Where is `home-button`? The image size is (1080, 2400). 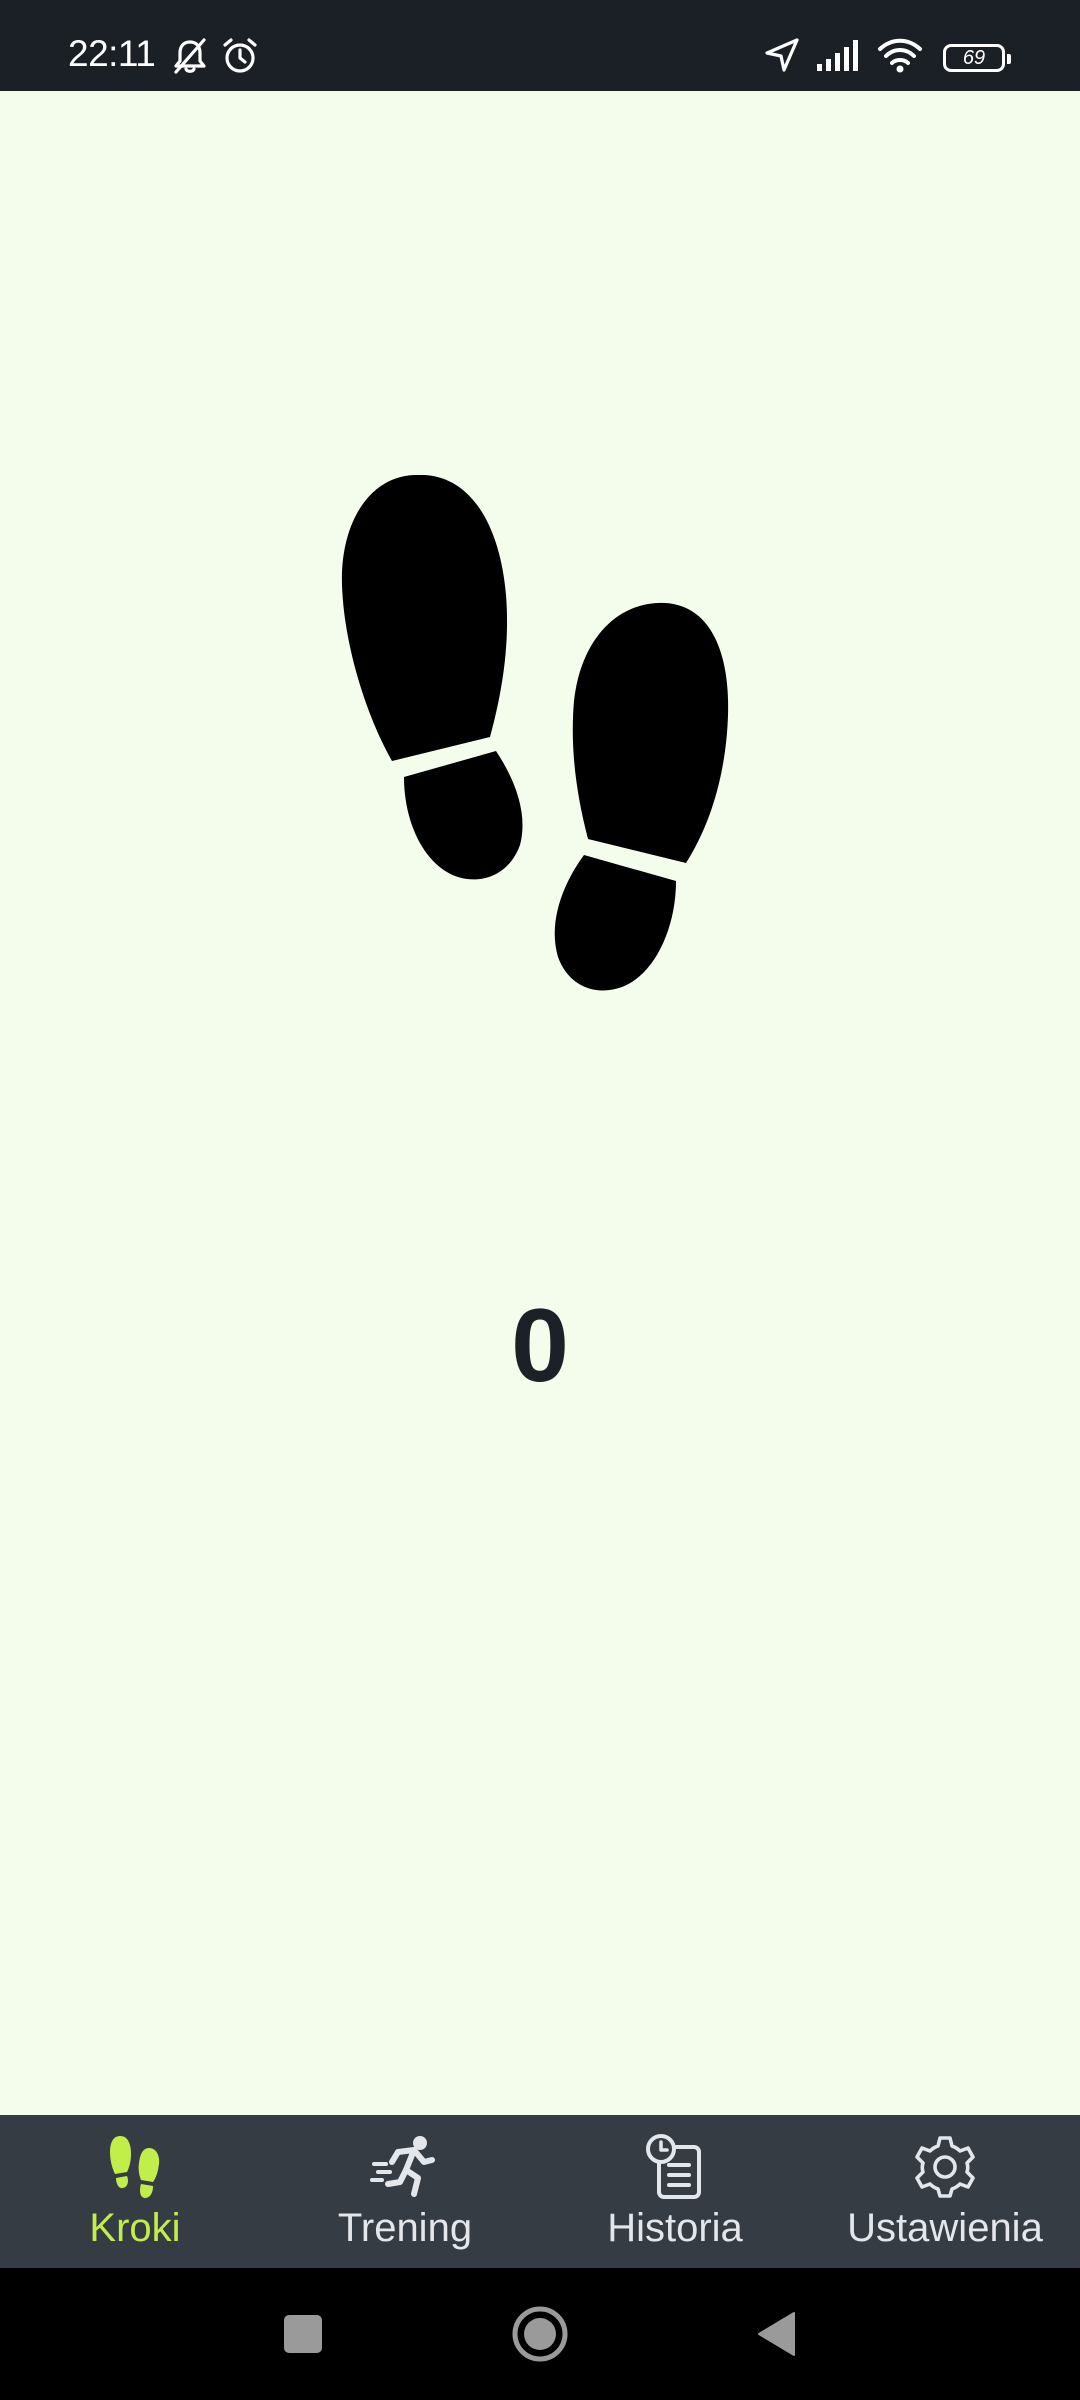
home-button is located at coordinates (540, 2336).